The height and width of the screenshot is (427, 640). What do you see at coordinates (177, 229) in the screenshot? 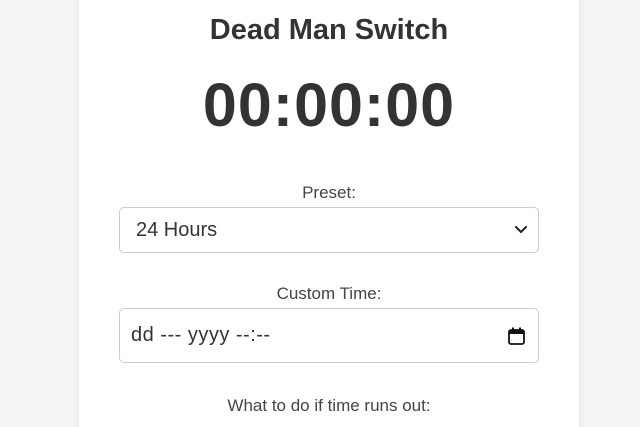
I see `preset-selected-value: 24 Hours` at bounding box center [177, 229].